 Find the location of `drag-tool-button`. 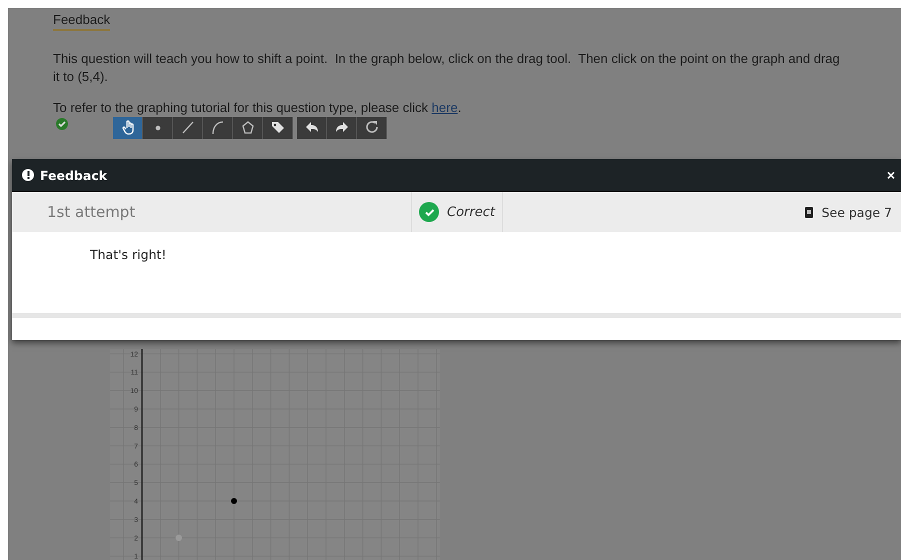

drag-tool-button is located at coordinates (128, 128).